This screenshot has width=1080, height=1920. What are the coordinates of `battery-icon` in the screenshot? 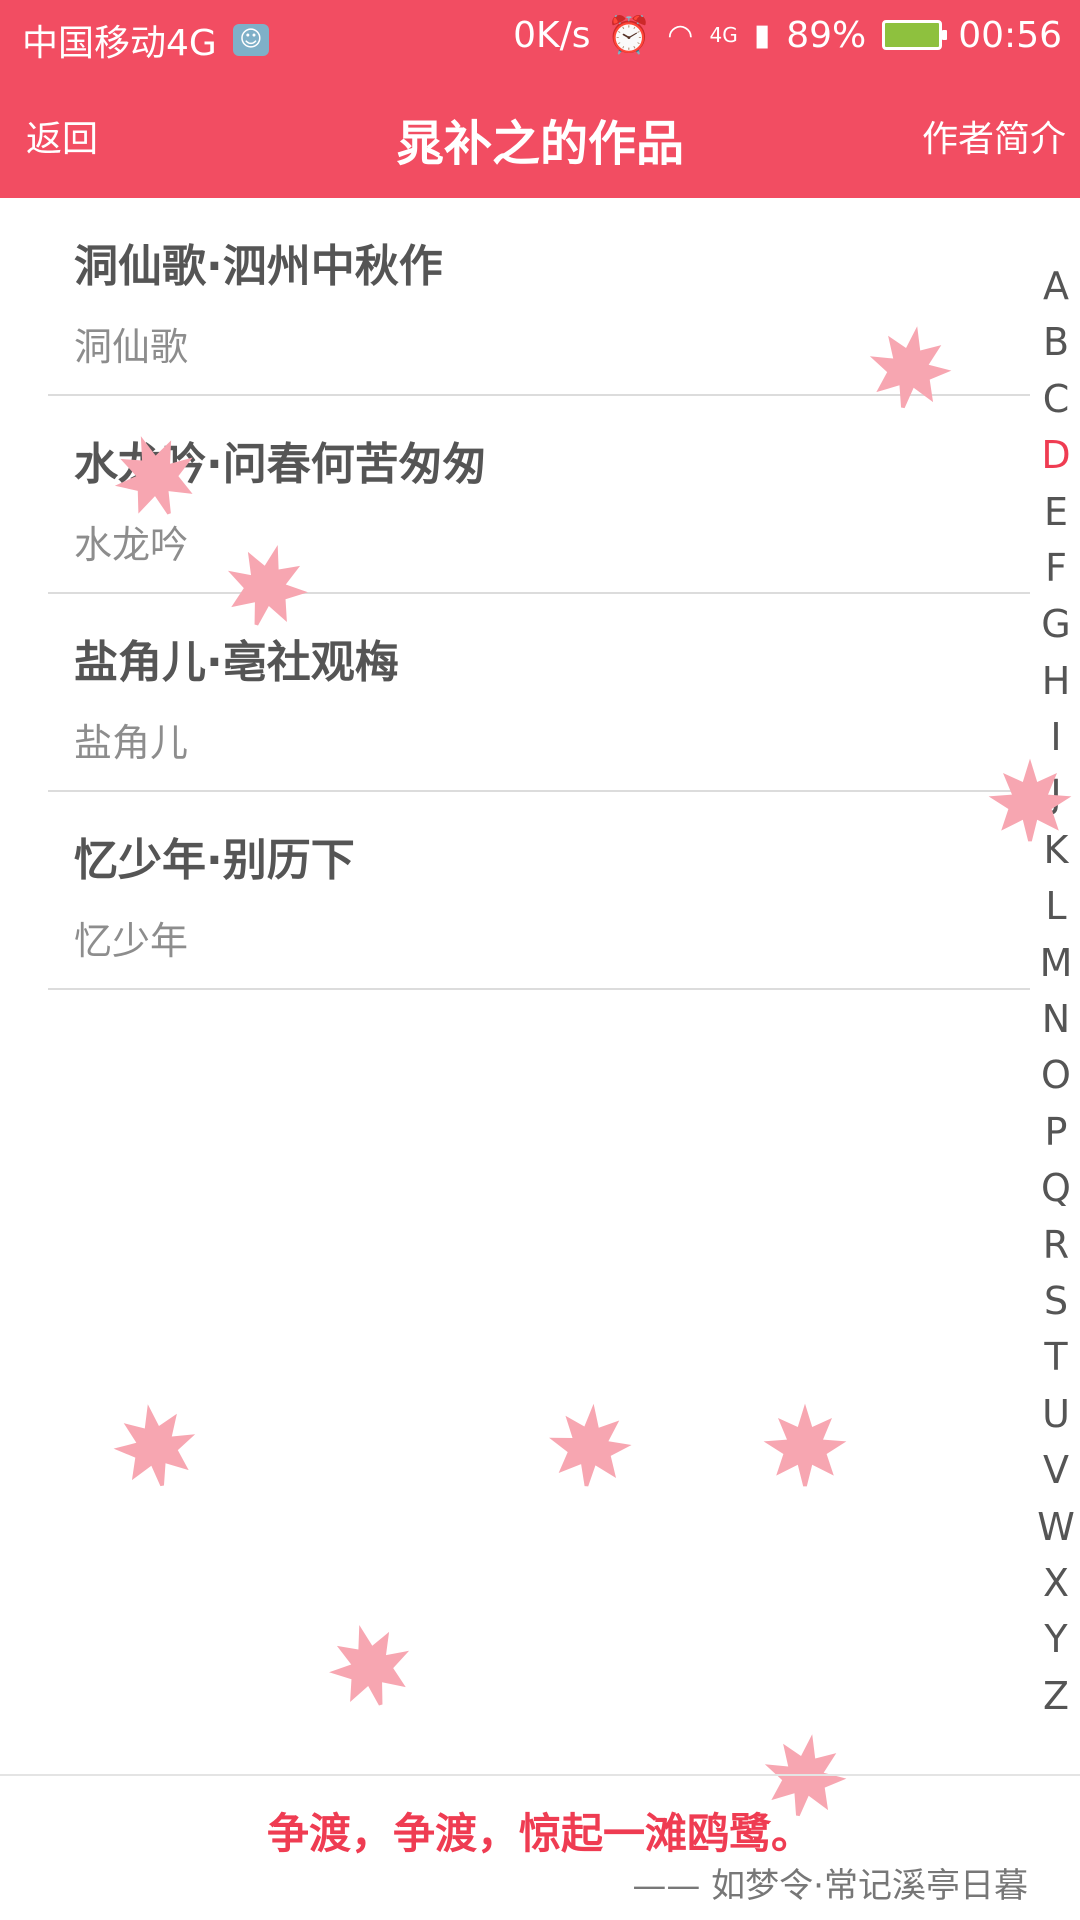 It's located at (915, 35).